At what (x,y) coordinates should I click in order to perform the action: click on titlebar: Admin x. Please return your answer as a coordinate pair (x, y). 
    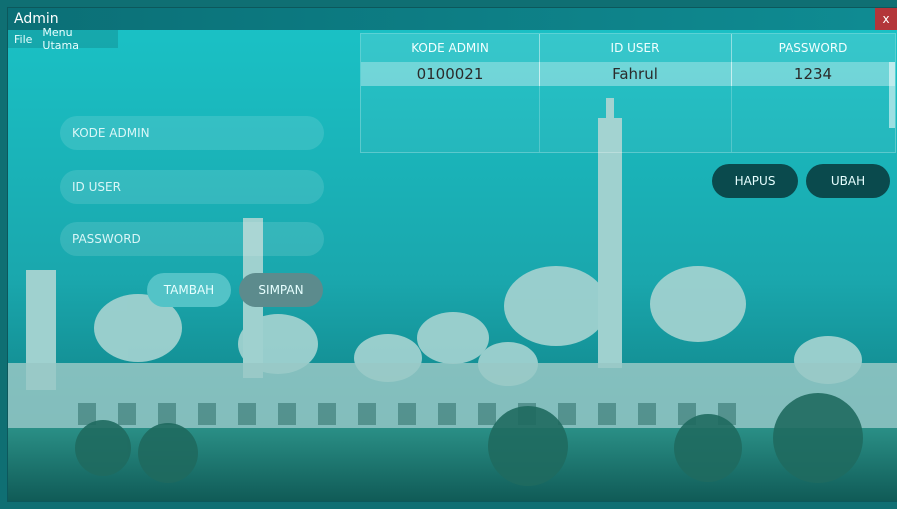
    Looking at the image, I should click on (452, 19).